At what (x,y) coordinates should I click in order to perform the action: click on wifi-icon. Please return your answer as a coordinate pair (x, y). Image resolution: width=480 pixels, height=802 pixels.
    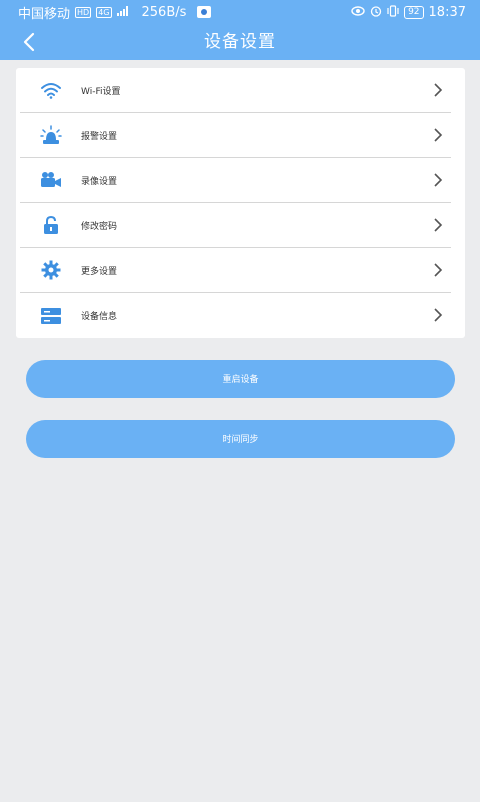
    Looking at the image, I should click on (51, 90).